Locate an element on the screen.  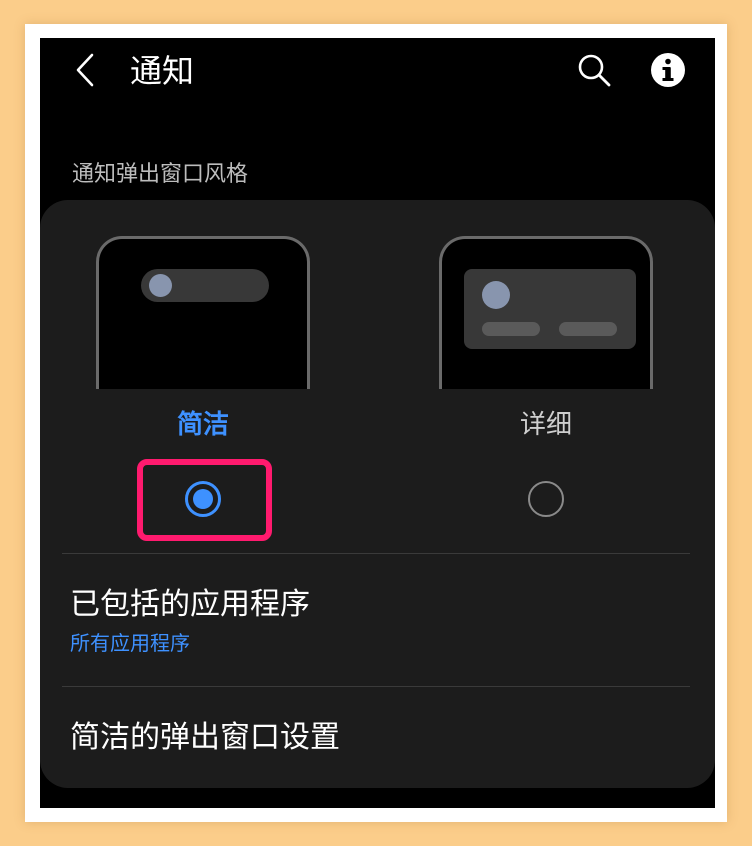
brief-popup-settings-item: 简洁的弹出窗口设置 is located at coordinates (205, 738).